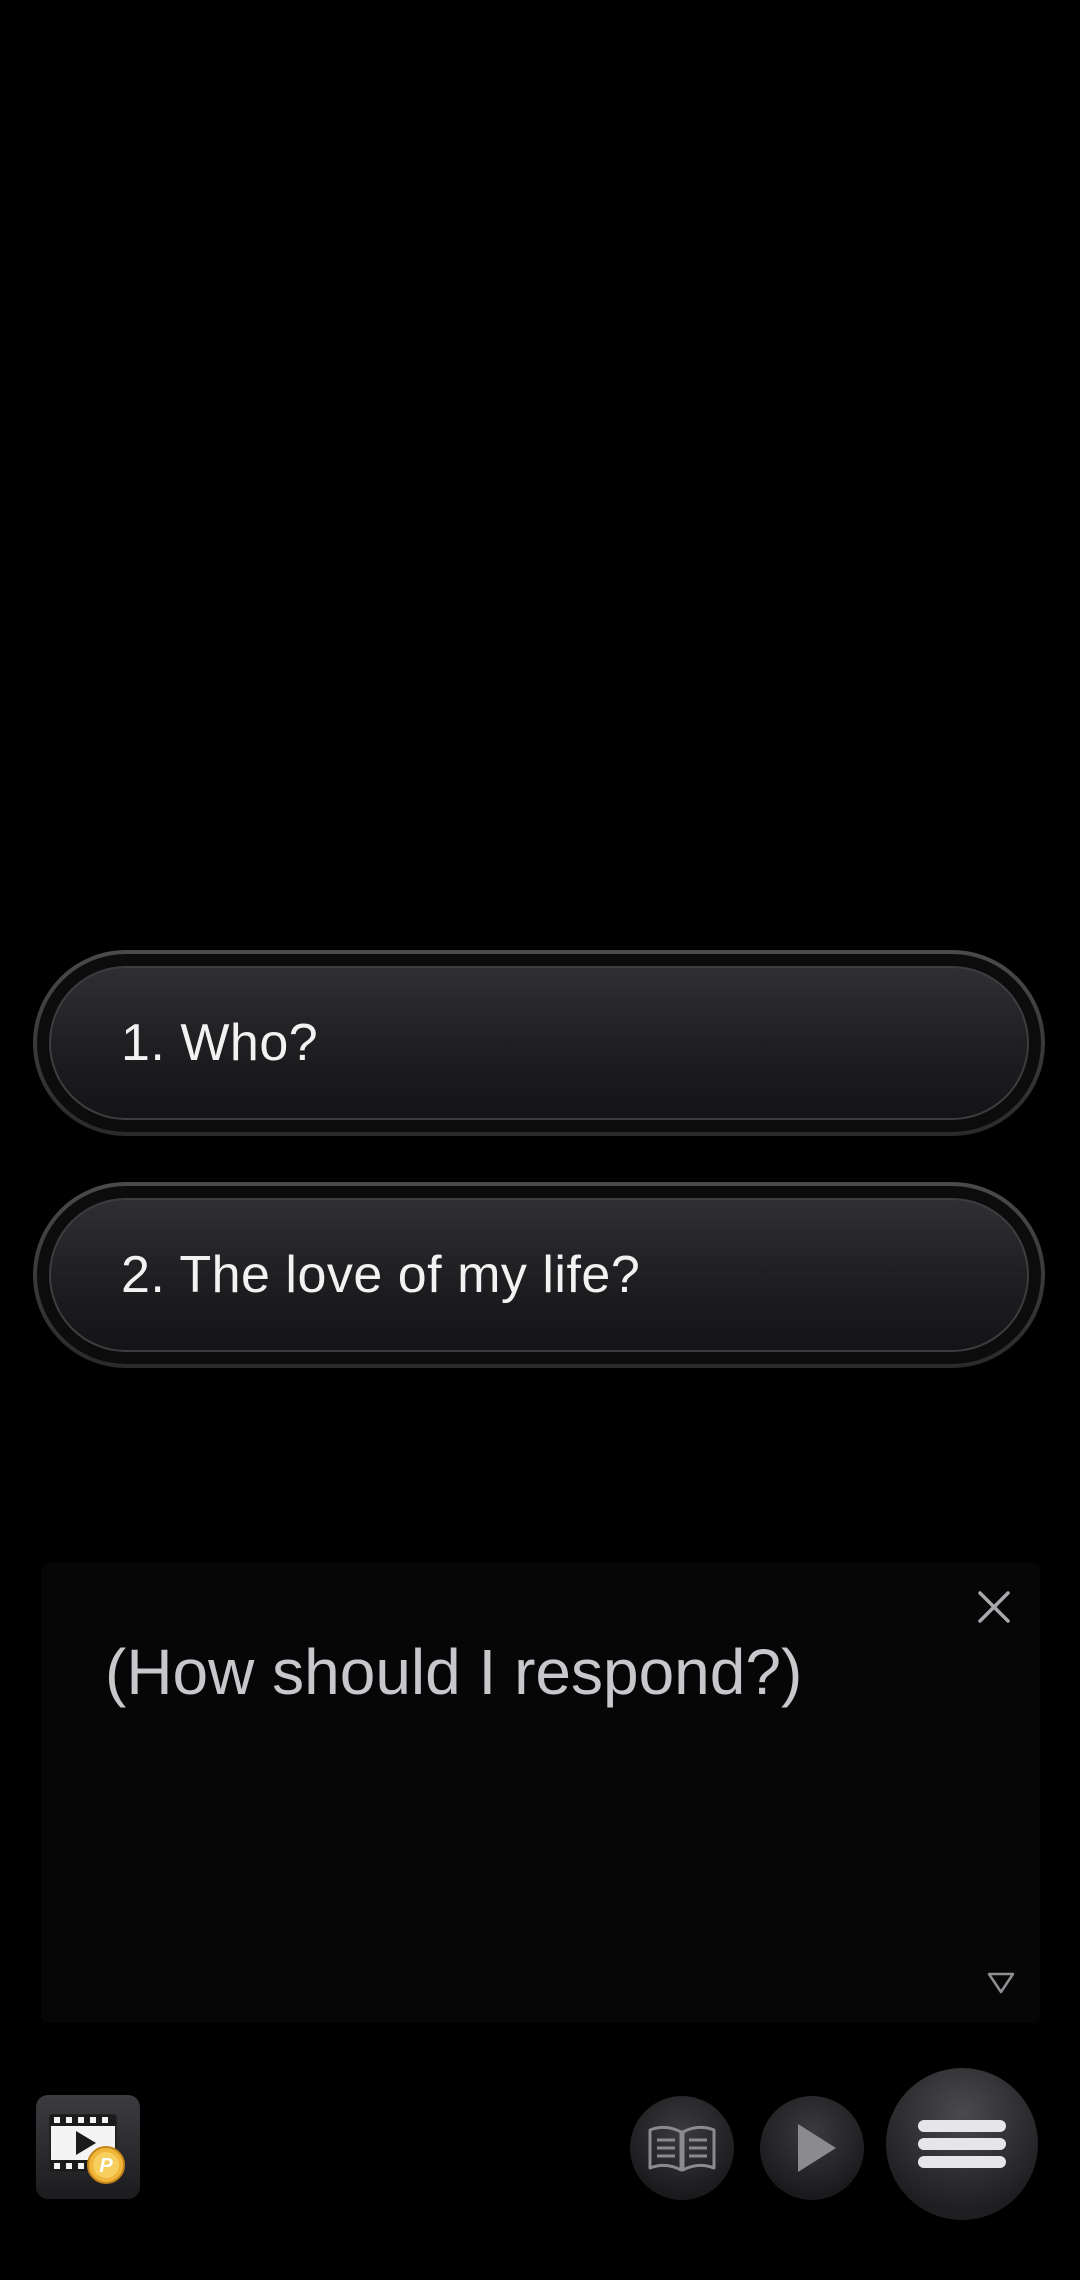  I want to click on choice-body: 1. Who?, so click(539, 1043).